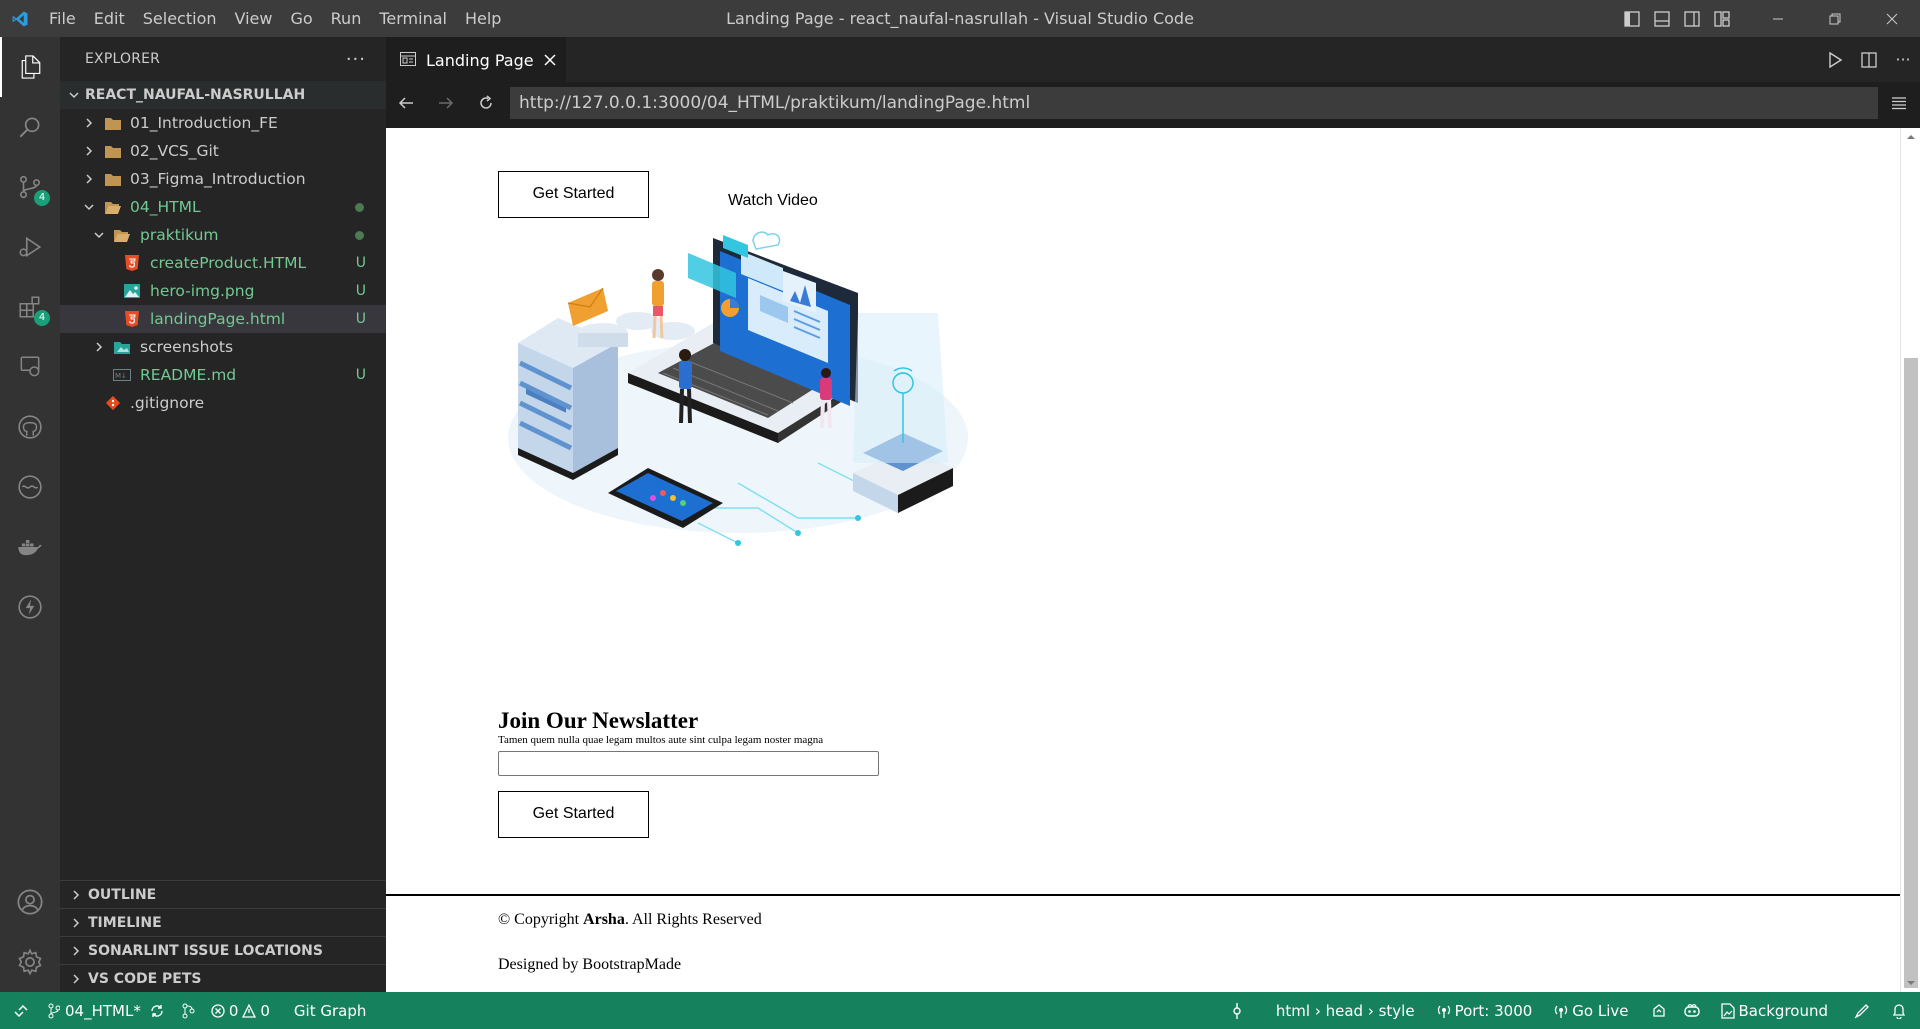 This screenshot has height=1029, width=1920. Describe the element at coordinates (157, 1011) in the screenshot. I see `sync-icon` at that location.